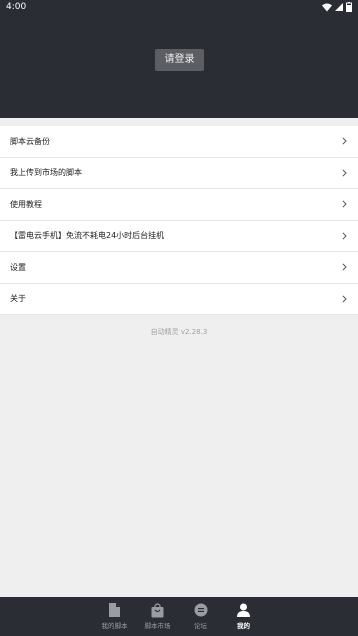 The width and height of the screenshot is (358, 636). What do you see at coordinates (179, 142) in the screenshot?
I see `menu-item-cloud-backup: 脚本云备份` at bounding box center [179, 142].